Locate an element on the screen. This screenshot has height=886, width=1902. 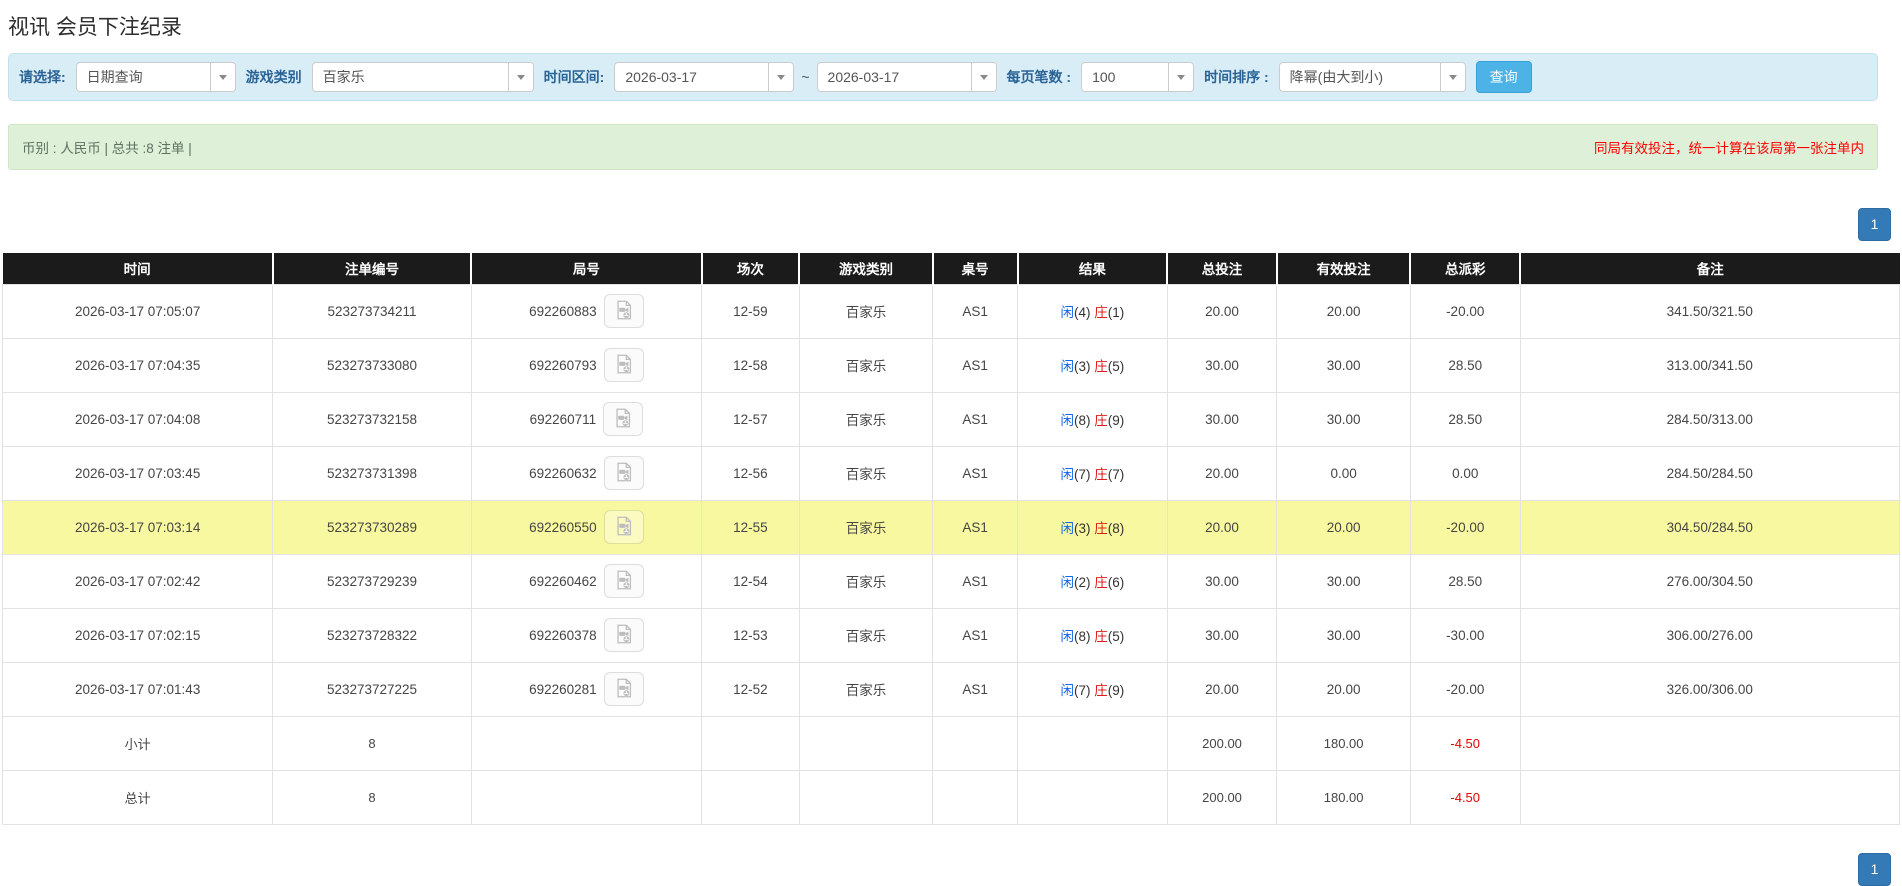
cell-result: 闲(3) 庄(5) is located at coordinates (1092, 365).